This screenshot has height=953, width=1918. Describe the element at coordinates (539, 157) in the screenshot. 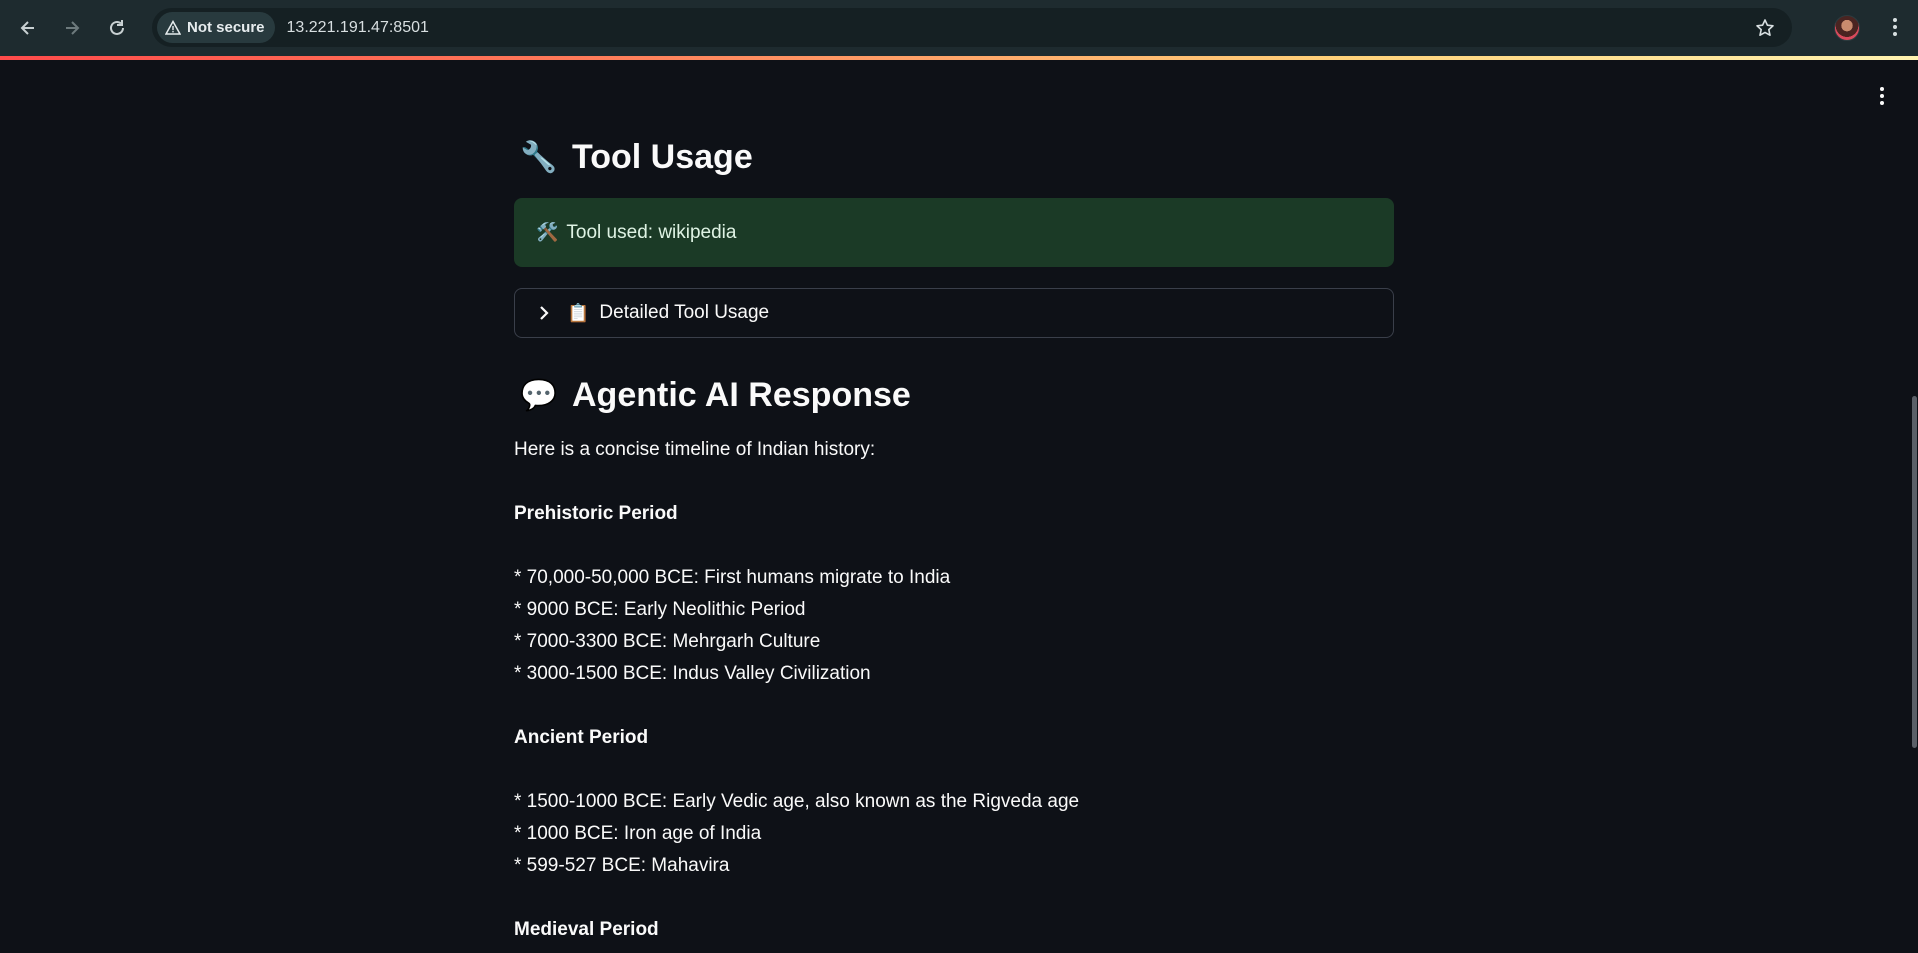

I see `wrench-icon: 🔧` at that location.